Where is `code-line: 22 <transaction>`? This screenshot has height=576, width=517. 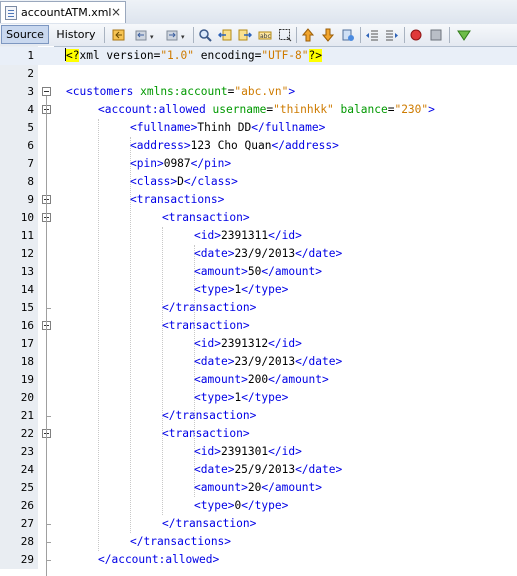 code-line: 22 <transaction> is located at coordinates (258, 434).